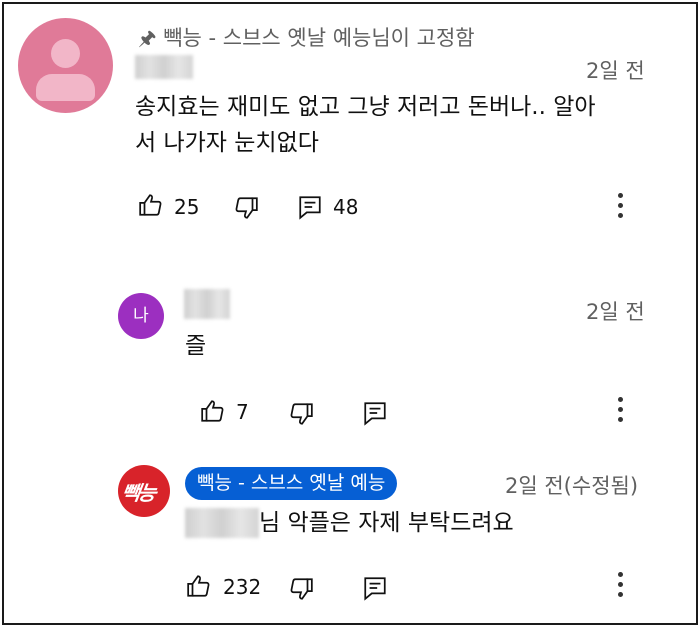 The height and width of the screenshot is (625, 699). Describe the element at coordinates (138, 493) in the screenshot. I see `channel-logo: 빽능` at that location.